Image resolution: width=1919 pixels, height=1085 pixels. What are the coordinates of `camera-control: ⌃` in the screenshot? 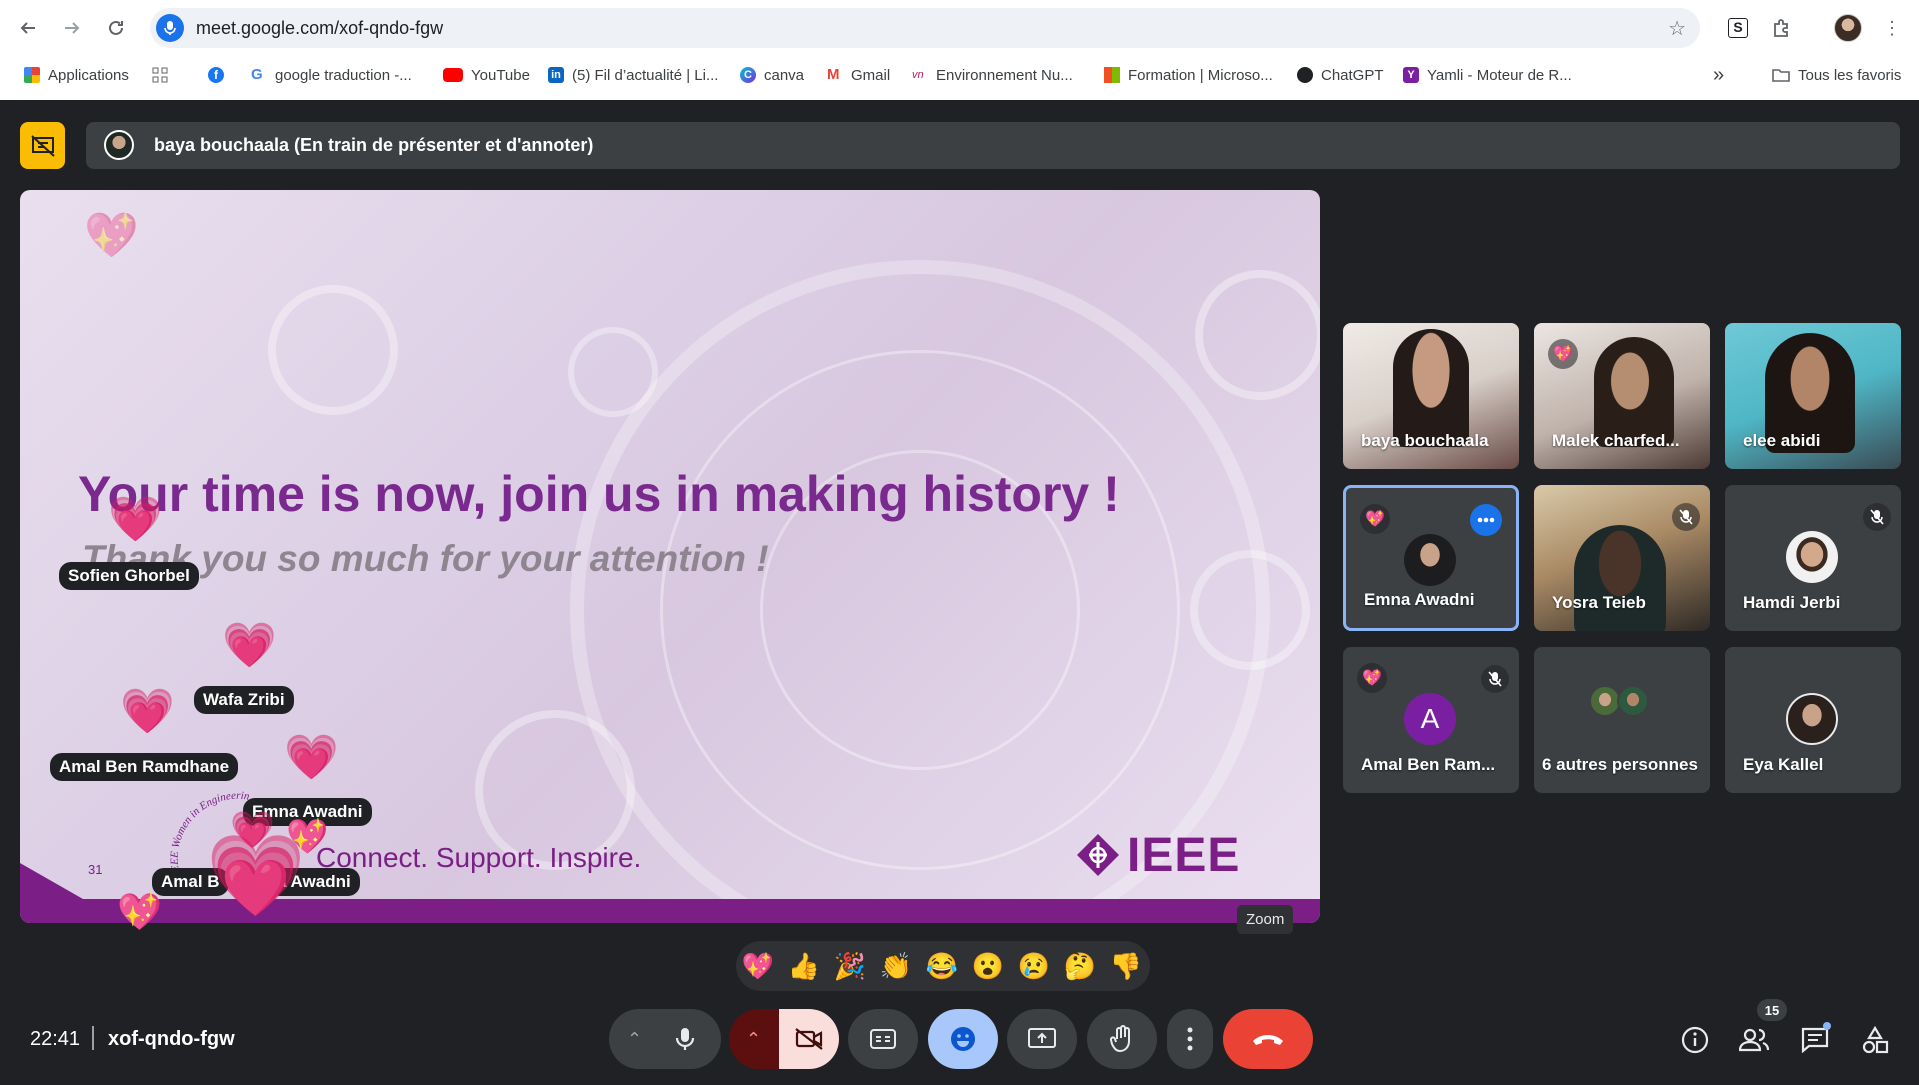 It's located at (784, 1039).